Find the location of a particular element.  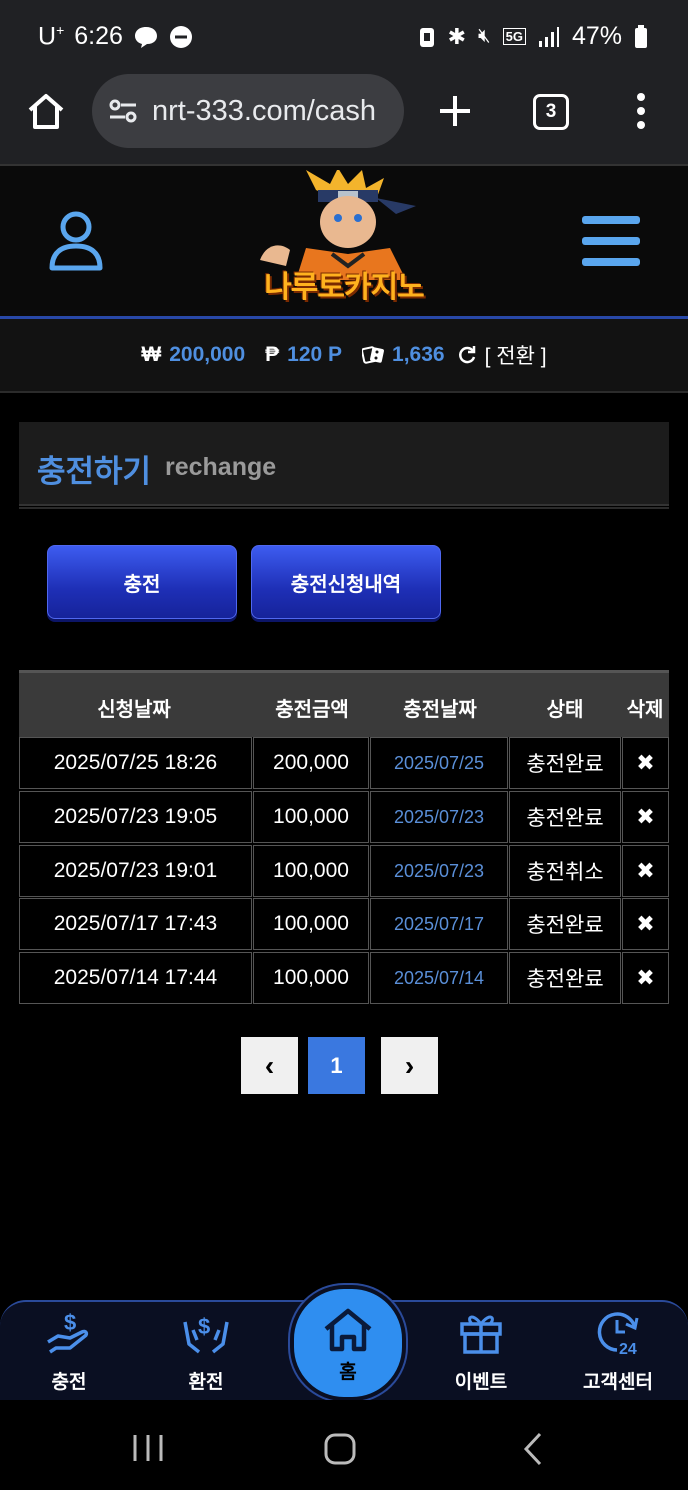

system-home-icon is located at coordinates (340, 1449).